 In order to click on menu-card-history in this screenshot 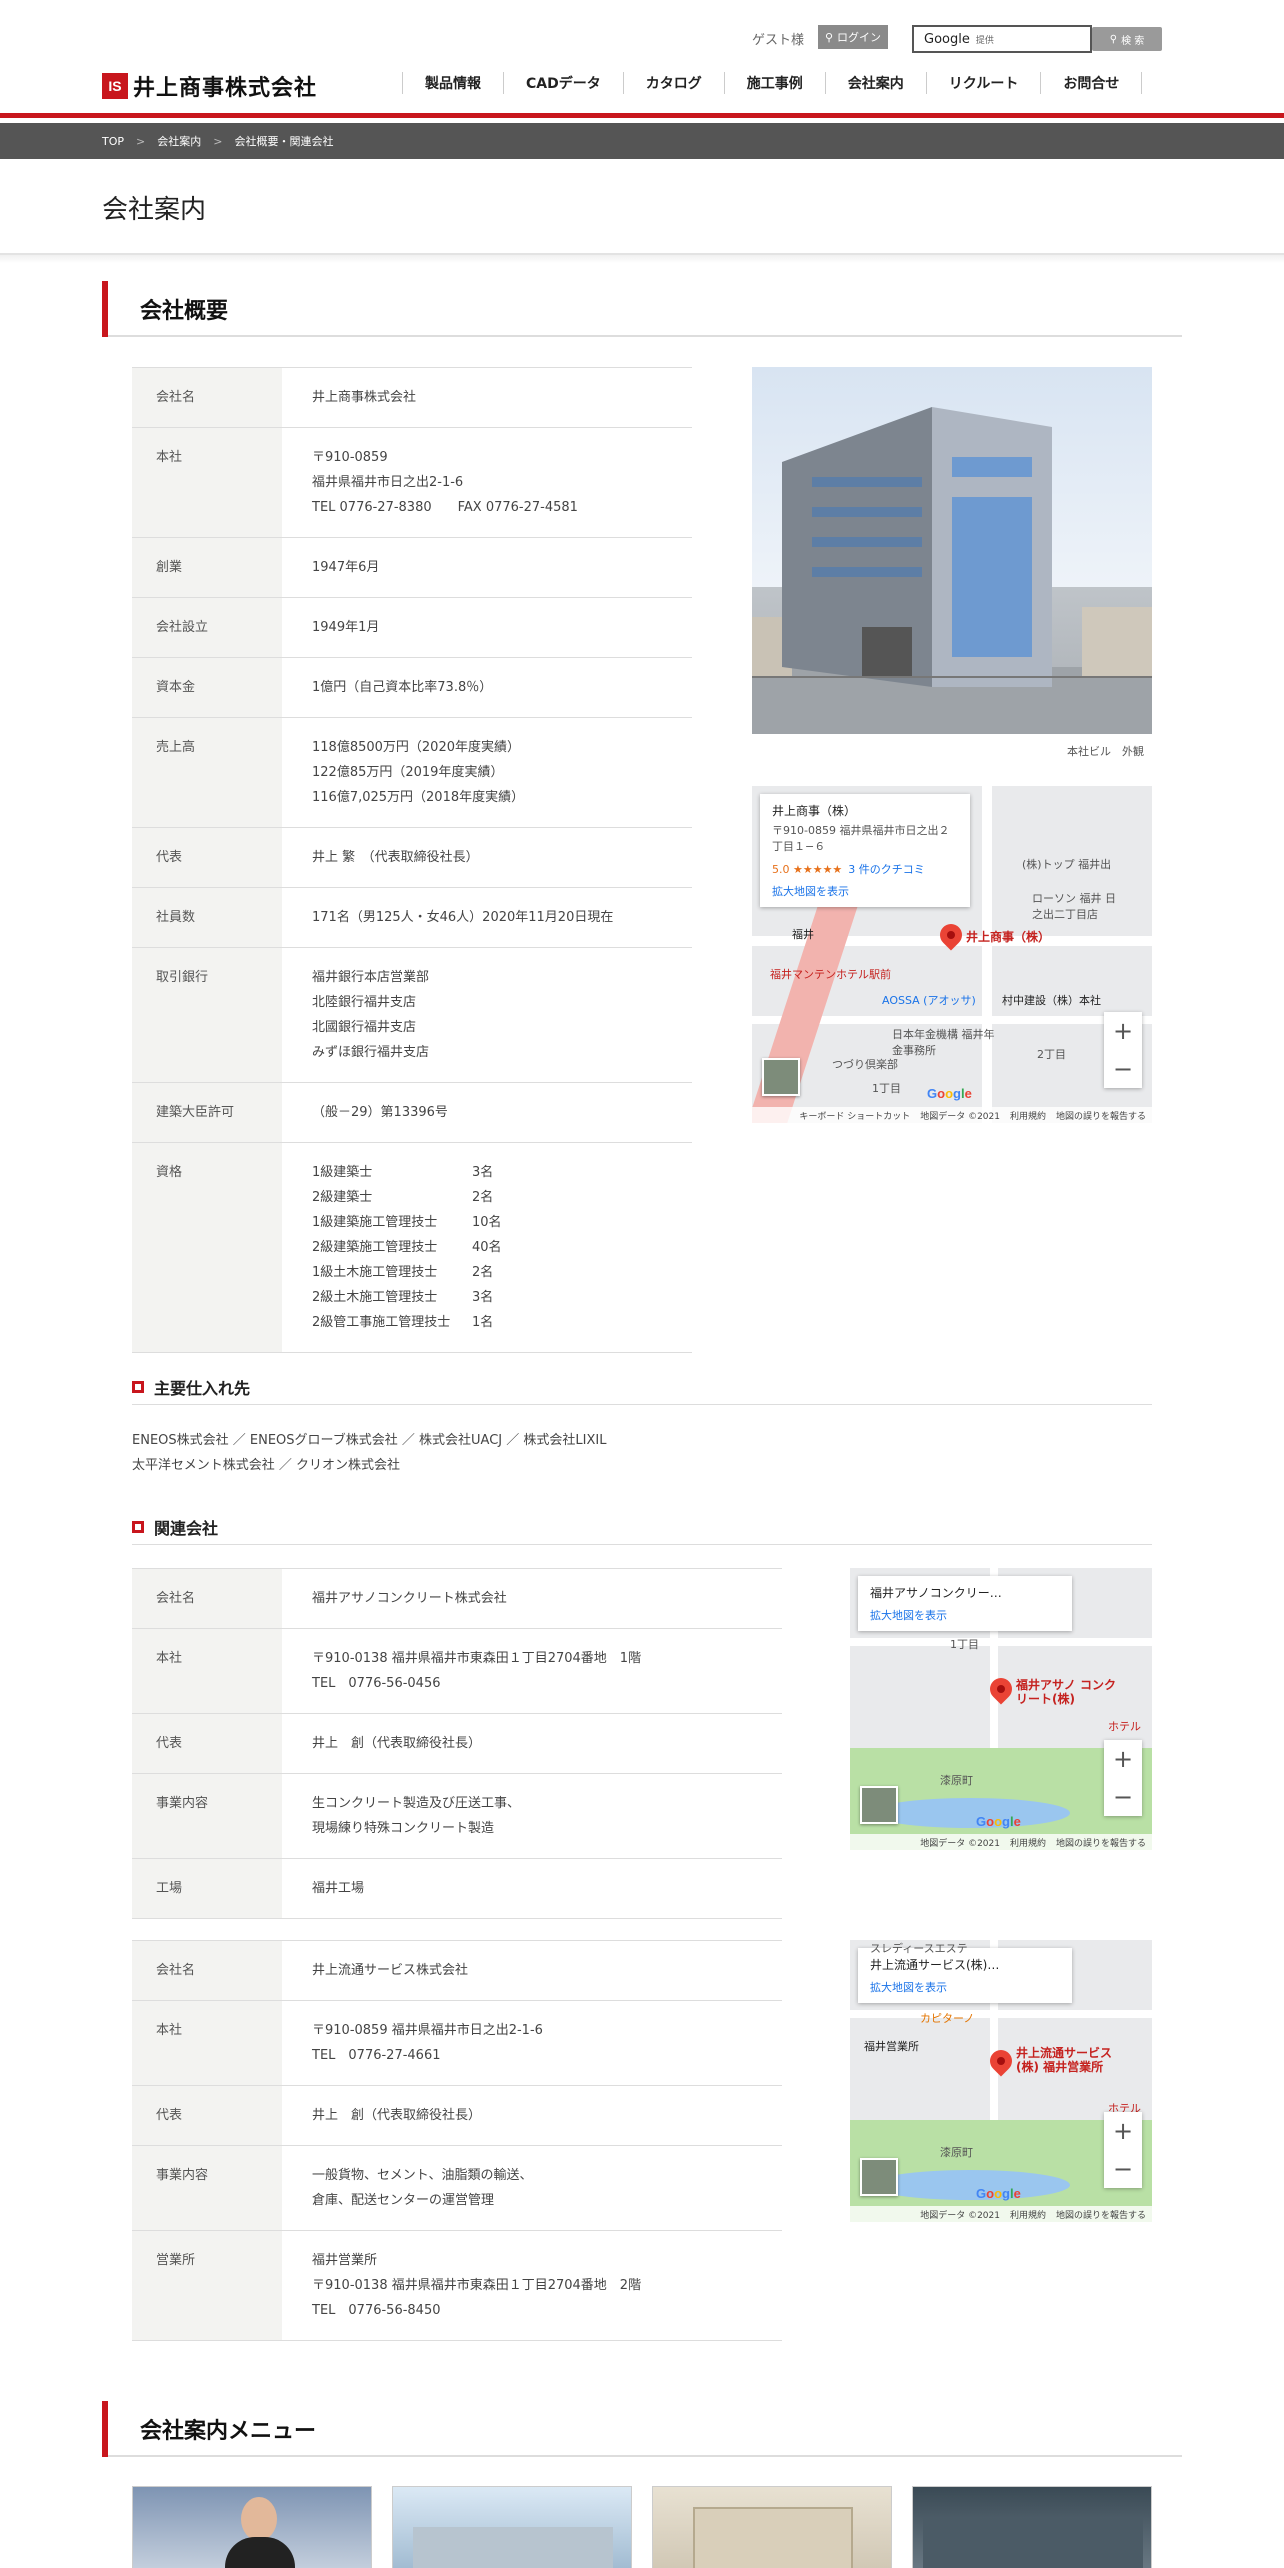, I will do `click(512, 2527)`.